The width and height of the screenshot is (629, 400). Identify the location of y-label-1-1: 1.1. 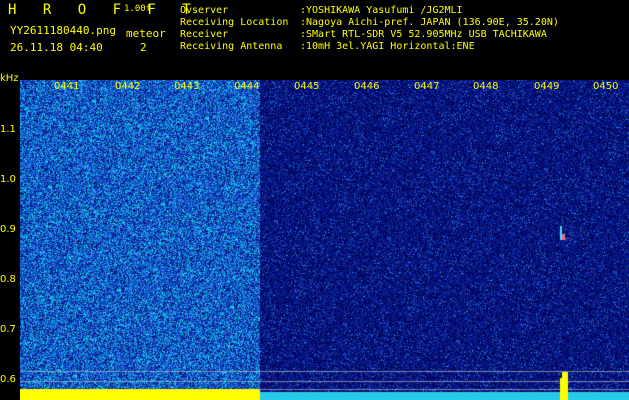
(8, 129).